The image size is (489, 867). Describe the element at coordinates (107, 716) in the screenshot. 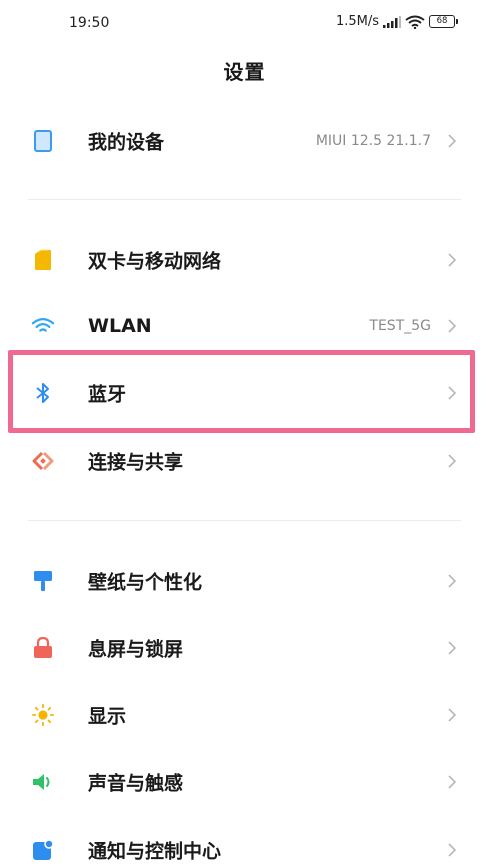

I see `settings-item-label: 显示` at that location.